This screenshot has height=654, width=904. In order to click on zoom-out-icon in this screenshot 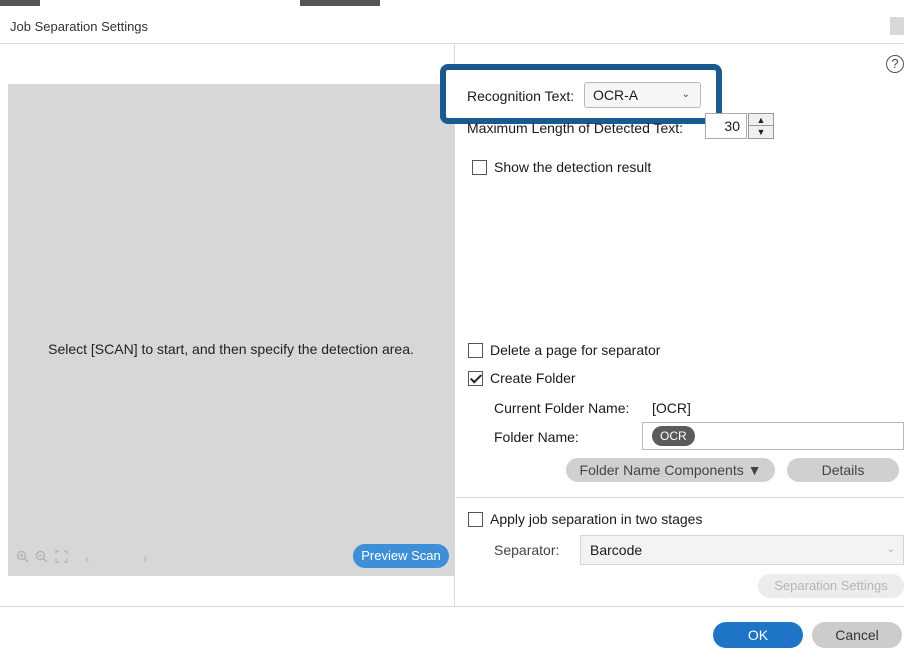, I will do `click(45, 558)`.